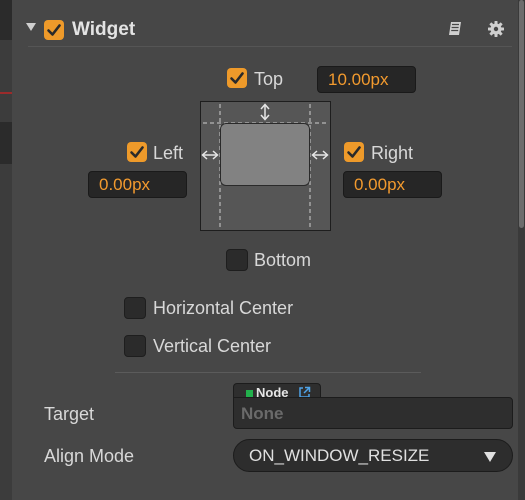 The width and height of the screenshot is (525, 500). What do you see at coordinates (354, 152) in the screenshot?
I see `right-checkbox` at bounding box center [354, 152].